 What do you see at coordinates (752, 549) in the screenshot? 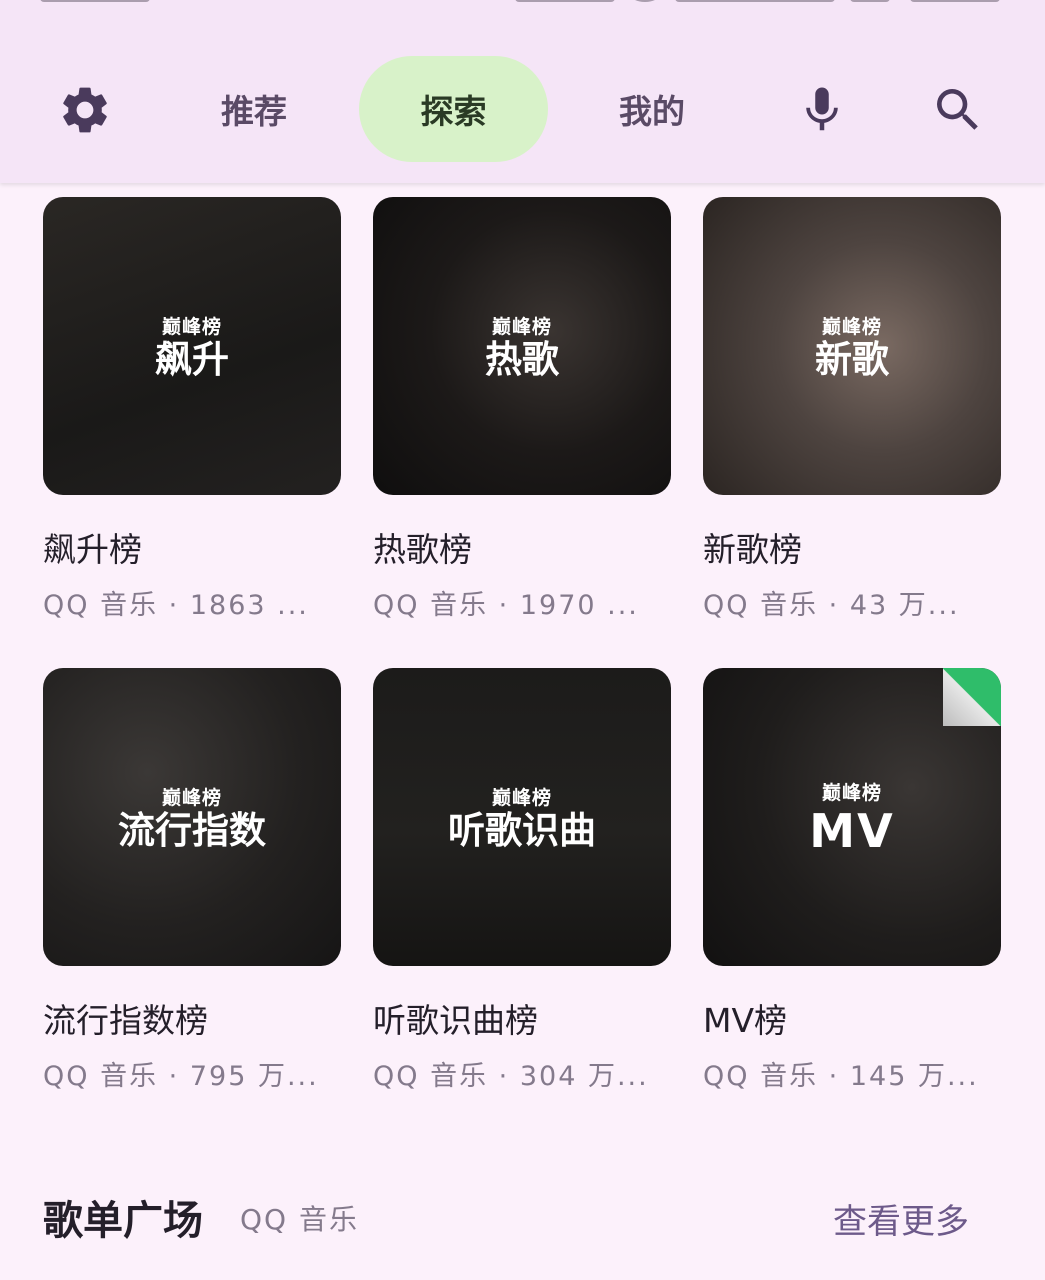
I see `chart-name: 新歌榜` at bounding box center [752, 549].